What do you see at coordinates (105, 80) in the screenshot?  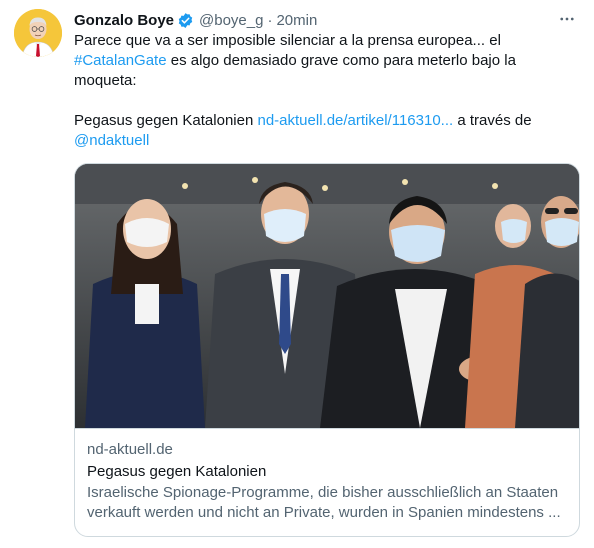 I see `tweet-text-line-3: moqueta:` at bounding box center [105, 80].